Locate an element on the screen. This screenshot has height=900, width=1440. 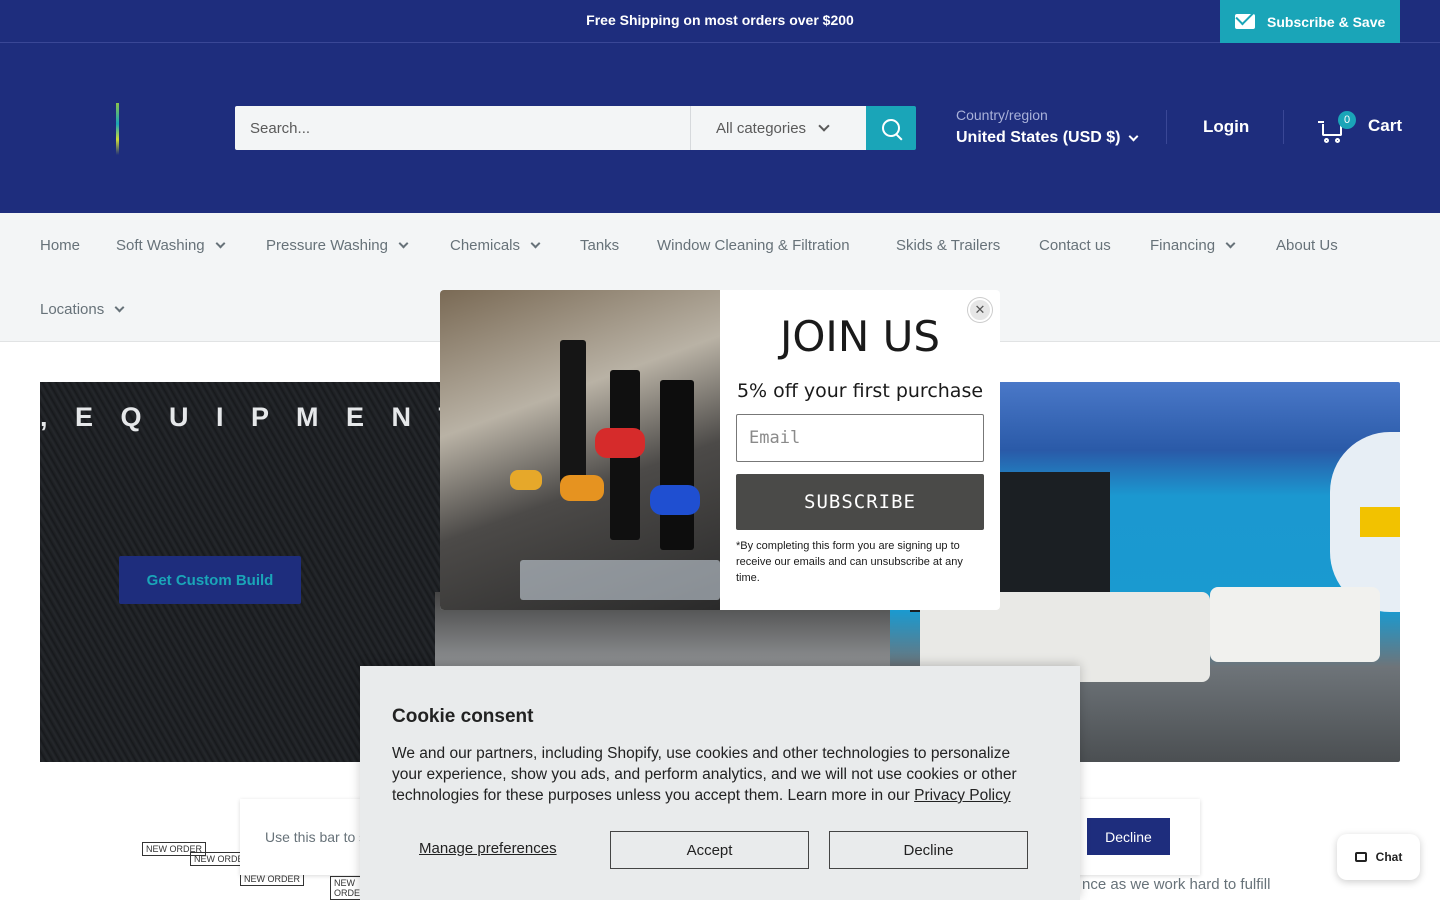
nav-item-locations: Locations is located at coordinates (82, 309).